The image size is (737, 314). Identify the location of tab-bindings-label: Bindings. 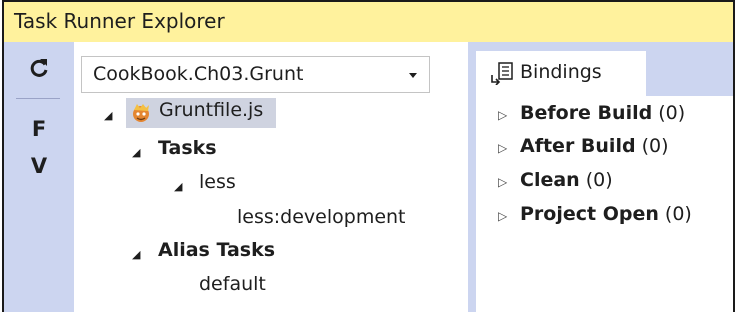
(561, 72).